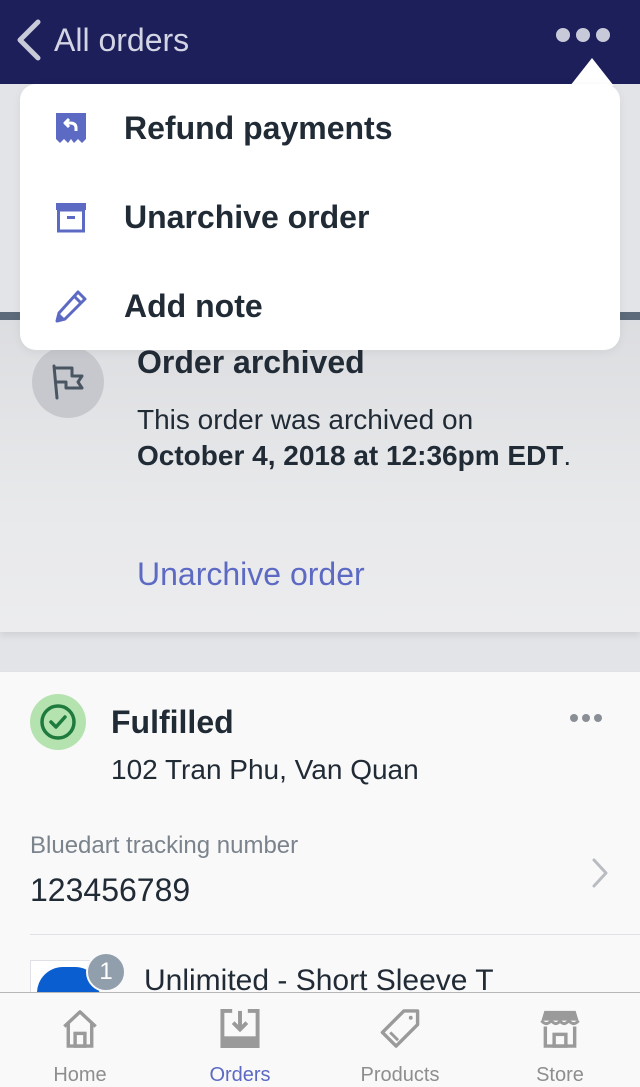 This screenshot has width=640, height=1087. I want to click on back-button: All orders, so click(101, 40).